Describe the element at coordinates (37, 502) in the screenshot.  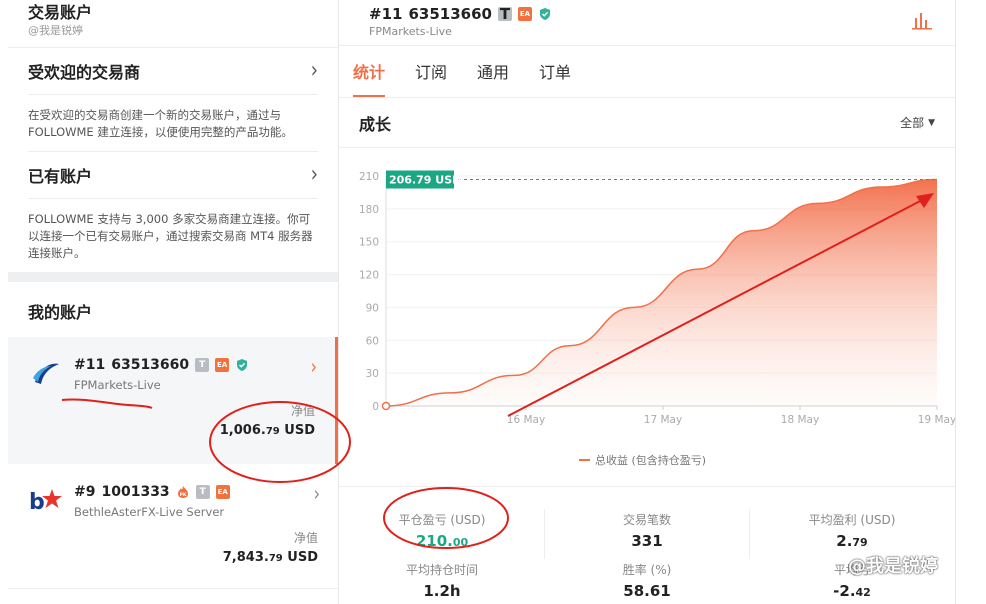
I see `svg-text: b` at that location.